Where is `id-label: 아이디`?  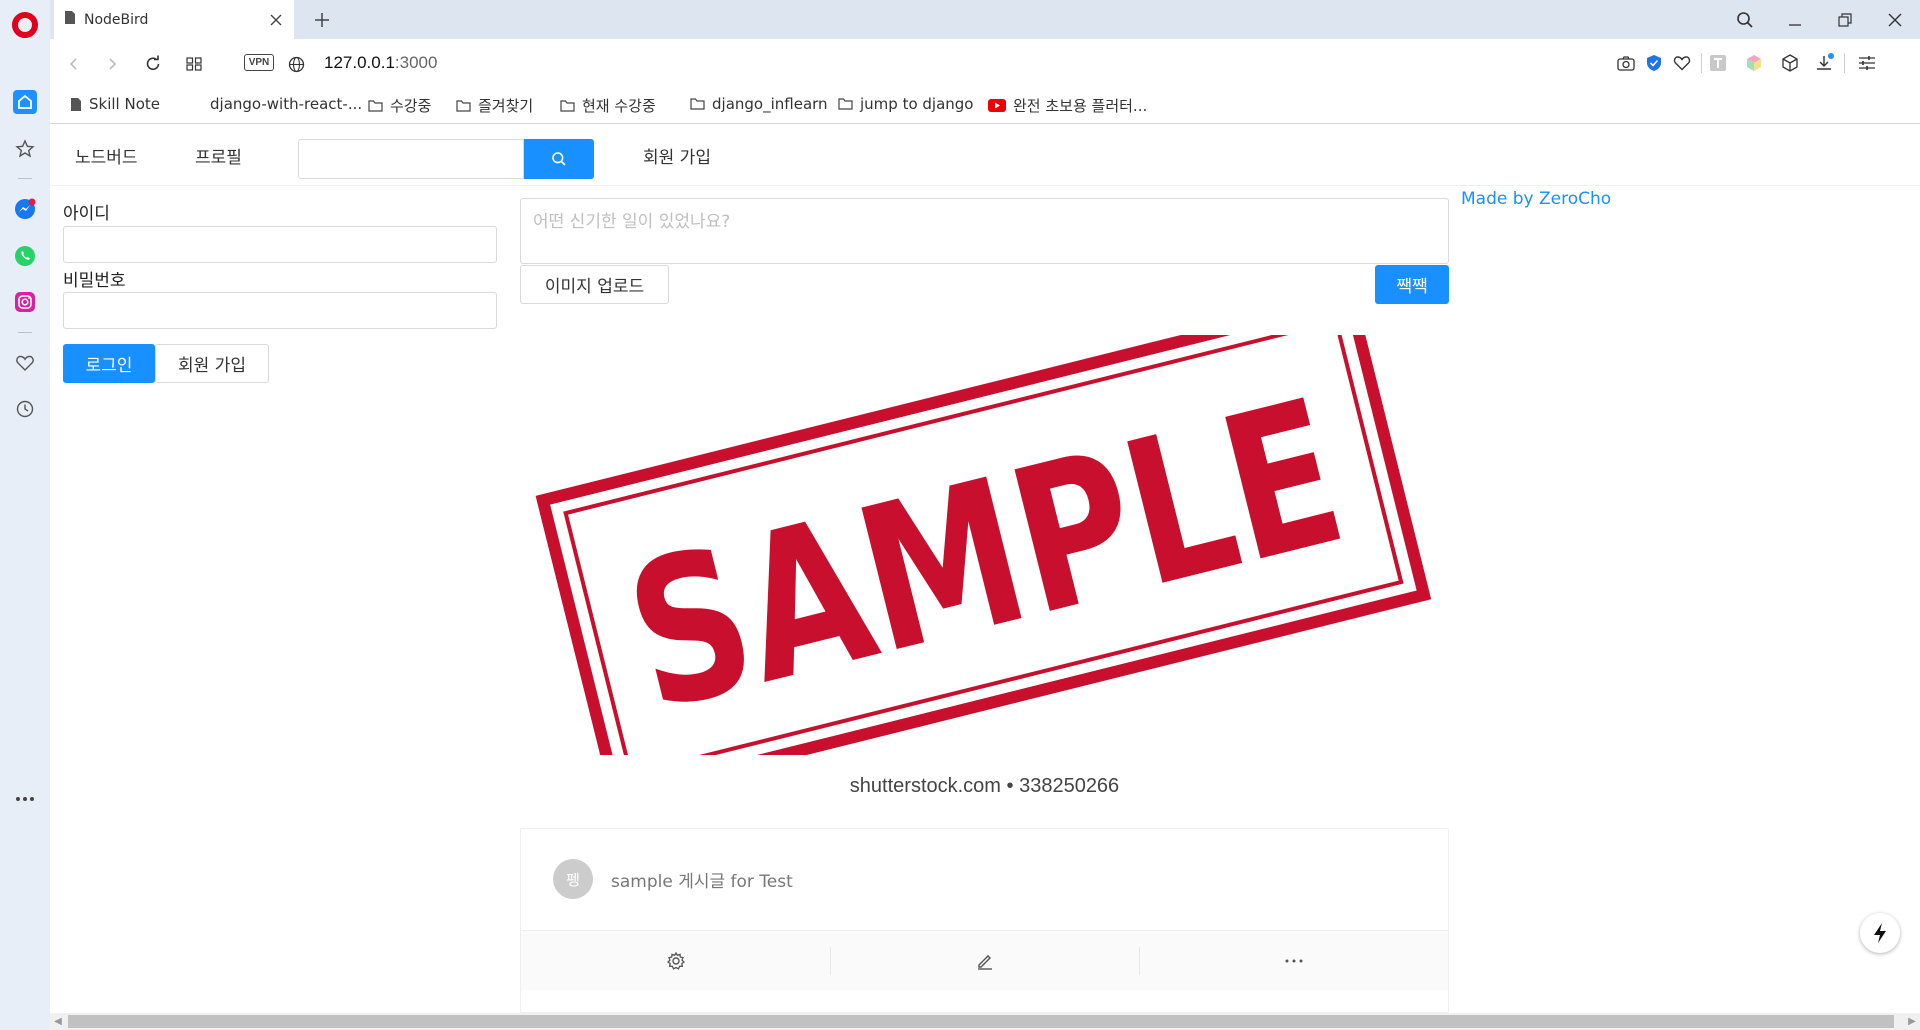 id-label: 아이디 is located at coordinates (86, 214).